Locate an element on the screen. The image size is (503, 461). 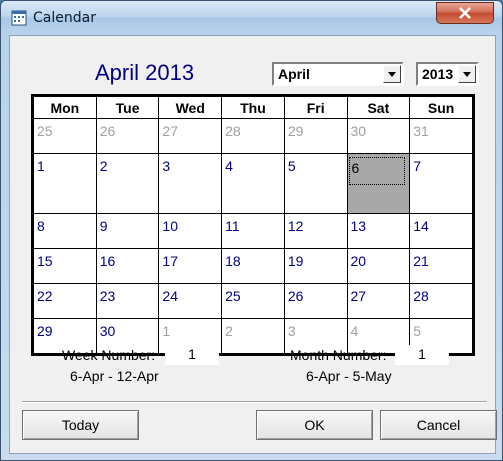
day-cell: 14 is located at coordinates (441, 231).